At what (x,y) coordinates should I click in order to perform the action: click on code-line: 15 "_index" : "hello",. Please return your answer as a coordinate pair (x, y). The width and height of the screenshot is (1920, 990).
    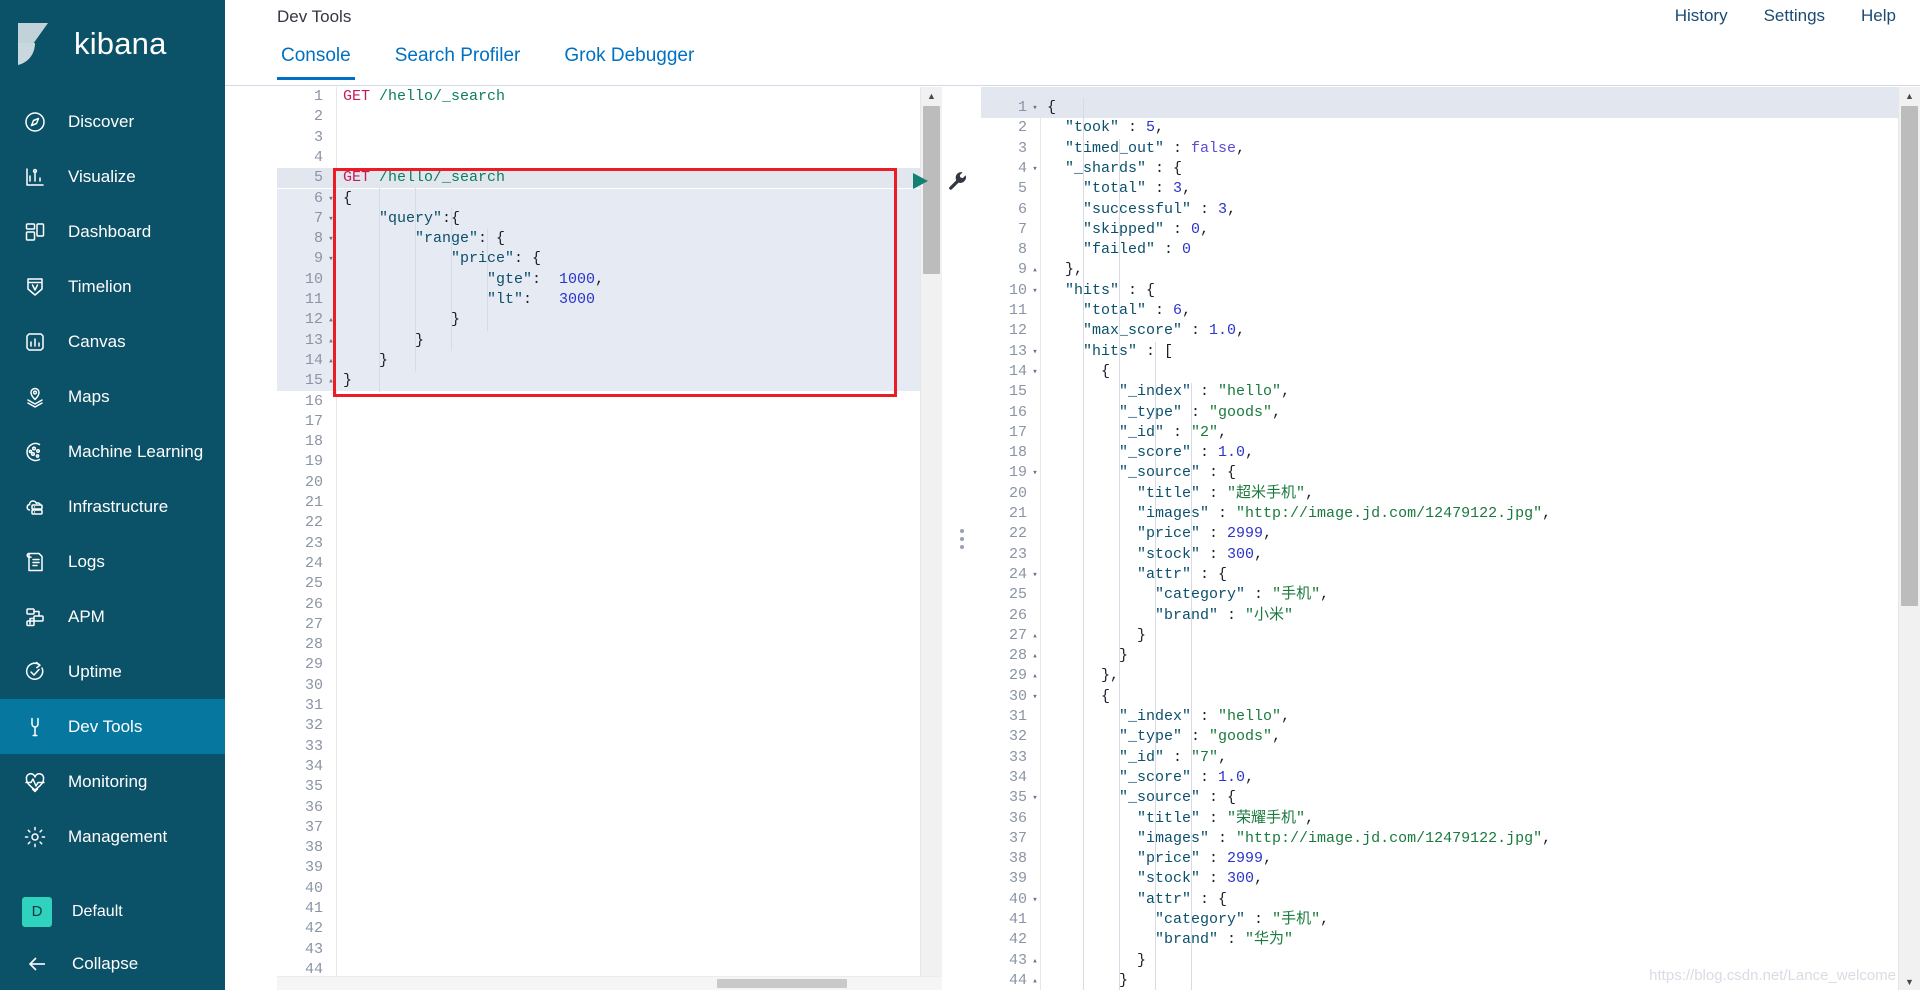
    Looking at the image, I should click on (1450, 392).